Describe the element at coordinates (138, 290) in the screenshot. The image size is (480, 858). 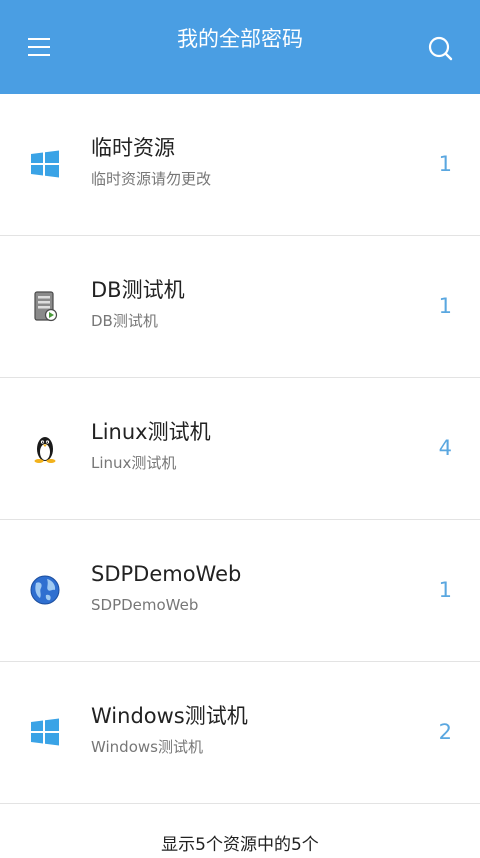
I see `resource-title: DB测试机` at that location.